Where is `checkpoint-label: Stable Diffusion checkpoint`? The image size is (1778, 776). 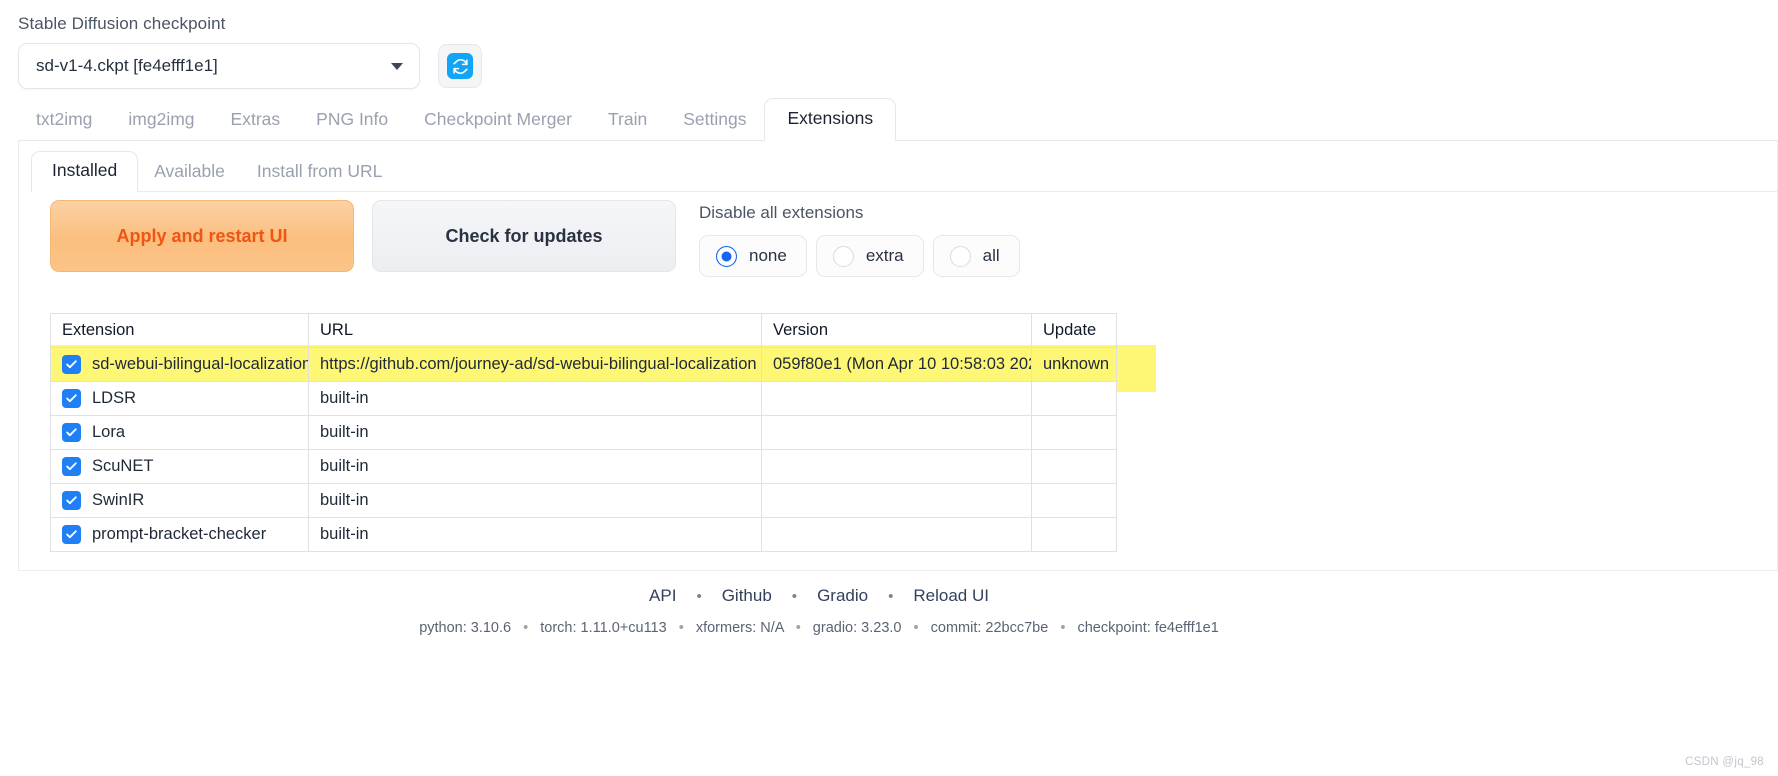 checkpoint-label: Stable Diffusion checkpoint is located at coordinates (122, 23).